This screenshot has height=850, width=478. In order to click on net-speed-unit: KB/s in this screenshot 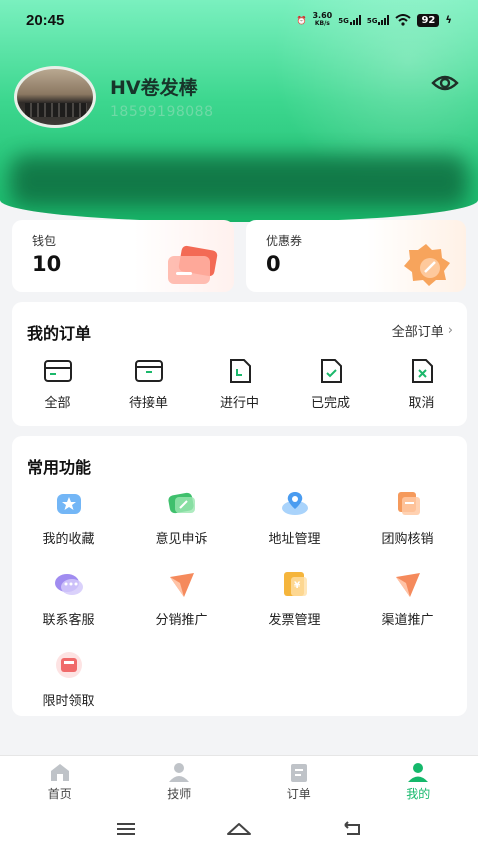, I will do `click(322, 23)`.